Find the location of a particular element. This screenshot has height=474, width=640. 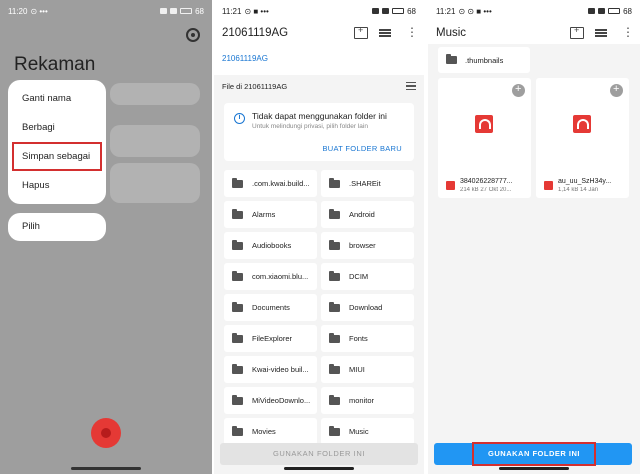

app-bar: 21061119AG is located at coordinates (320, 33).